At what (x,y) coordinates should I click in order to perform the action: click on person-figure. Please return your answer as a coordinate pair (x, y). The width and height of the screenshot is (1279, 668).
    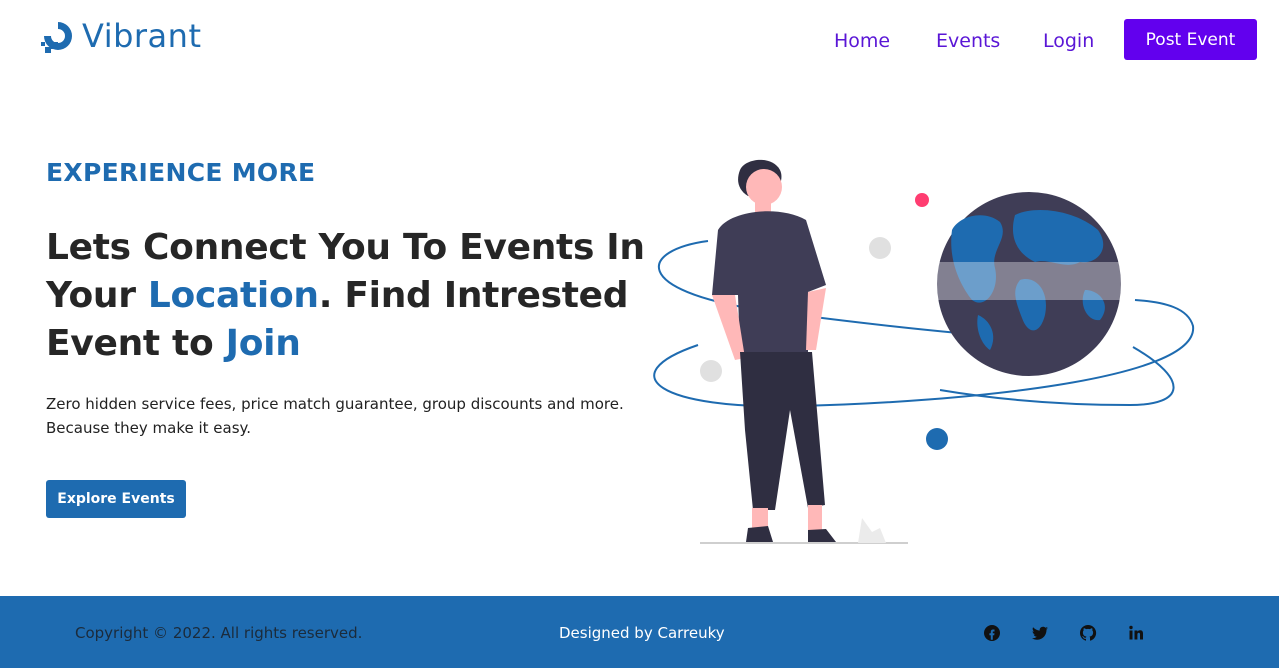
    Looking at the image, I should click on (774, 350).